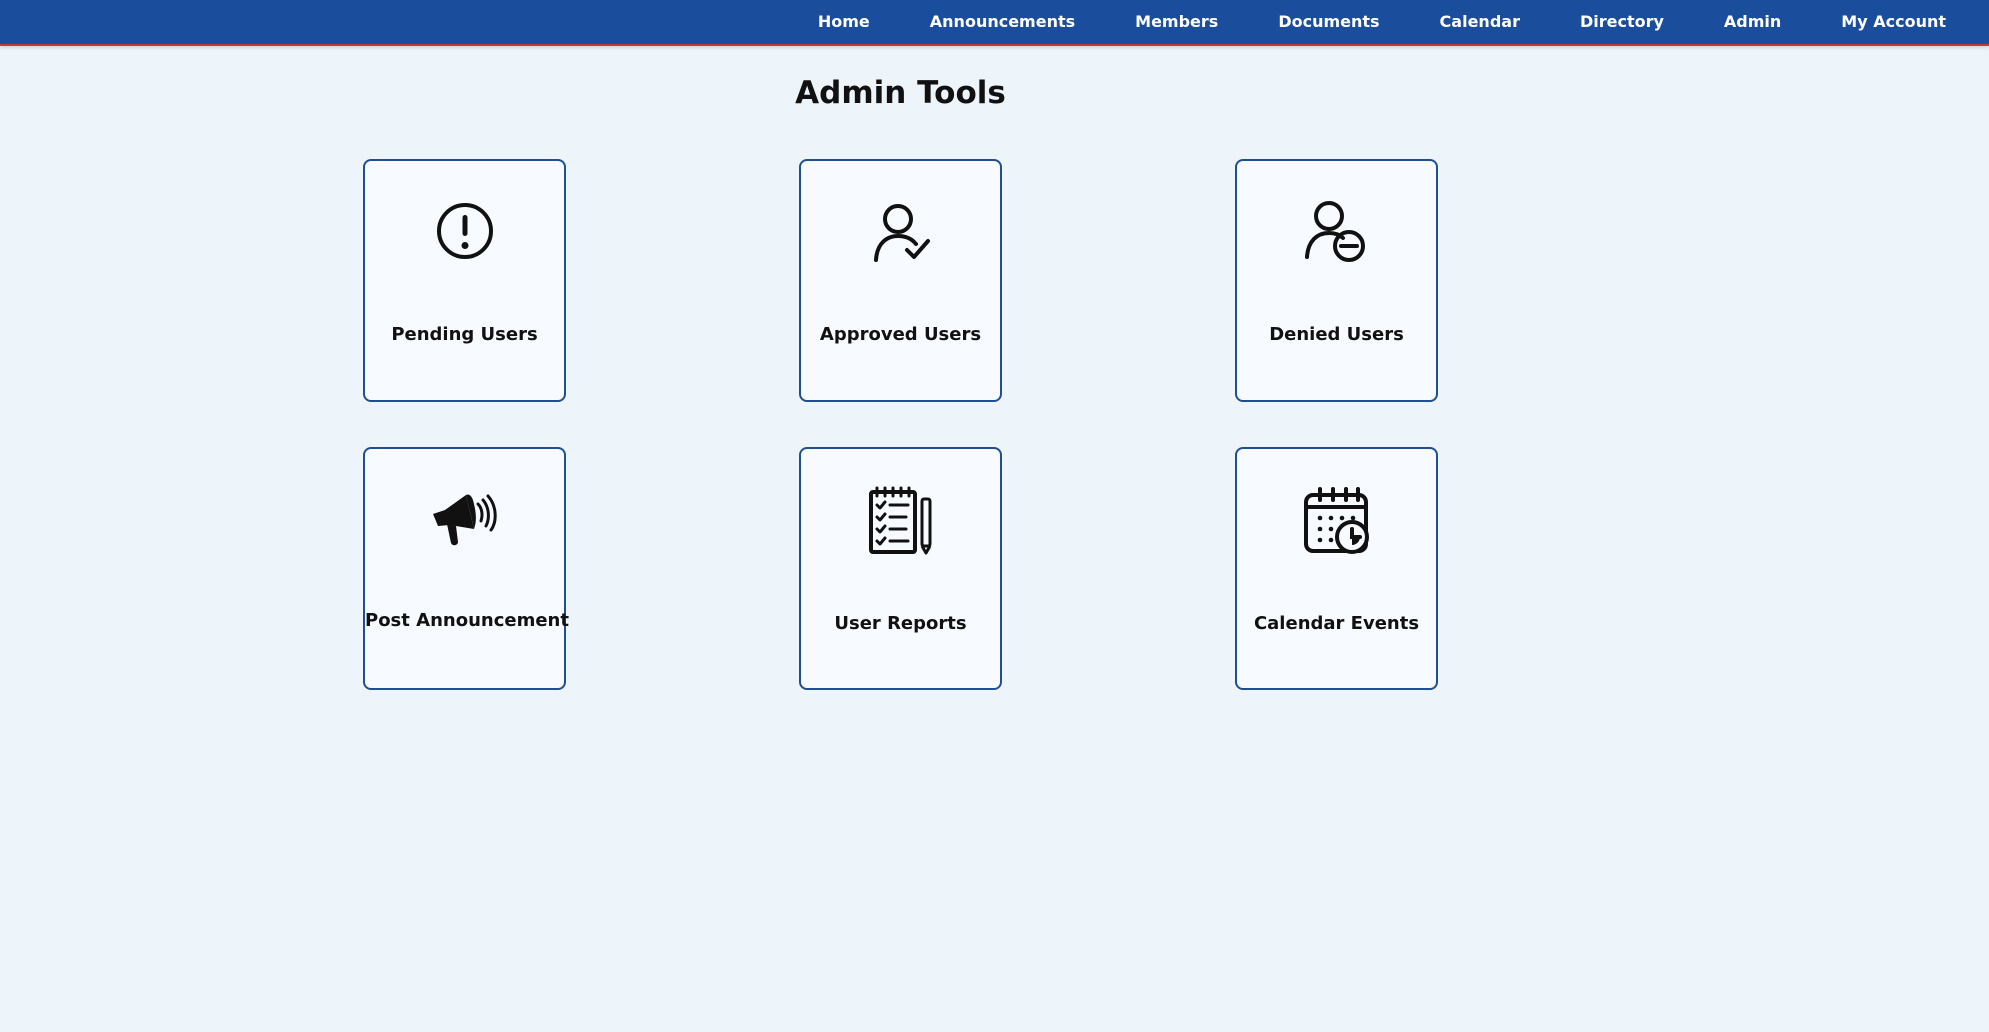 Image resolution: width=1989 pixels, height=1032 pixels. I want to click on user-reports-label: User Reports, so click(900, 623).